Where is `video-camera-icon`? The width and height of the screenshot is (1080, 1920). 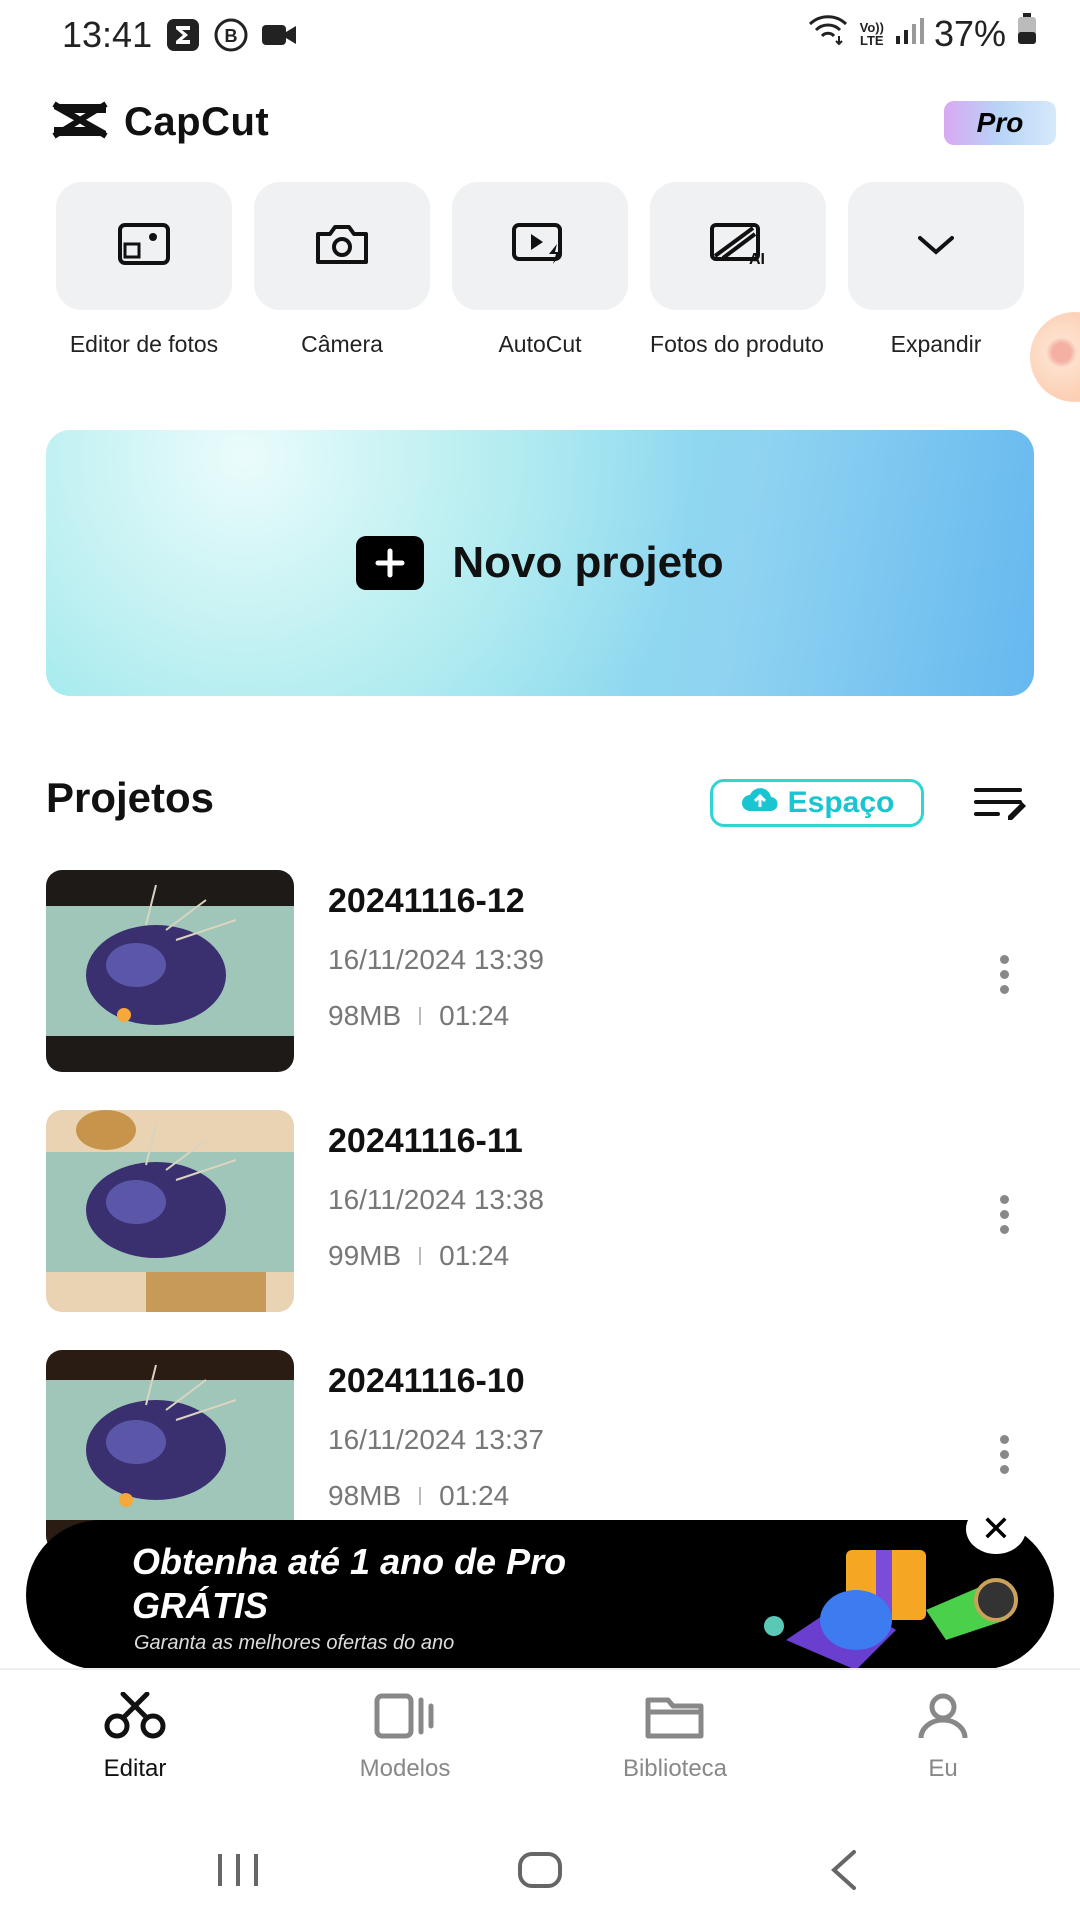
video-camera-icon is located at coordinates (278, 35).